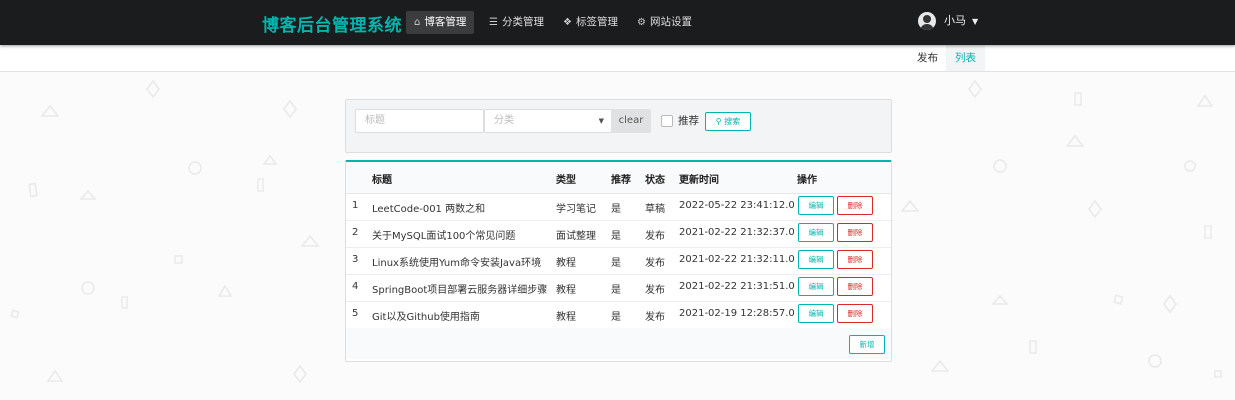  I want to click on row-index: 3, so click(355, 259).